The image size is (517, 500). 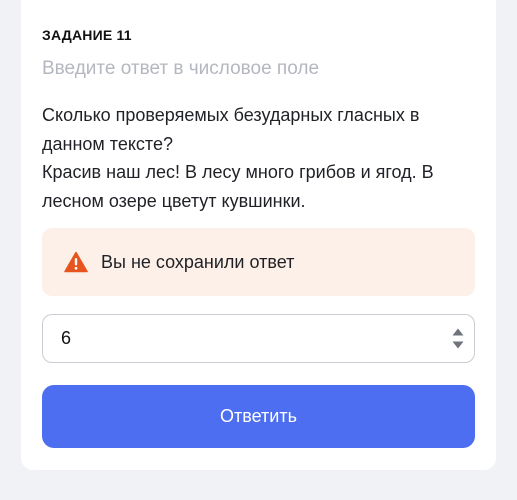 I want to click on task-hint: Введите ответ в числовое поле, so click(x=181, y=68).